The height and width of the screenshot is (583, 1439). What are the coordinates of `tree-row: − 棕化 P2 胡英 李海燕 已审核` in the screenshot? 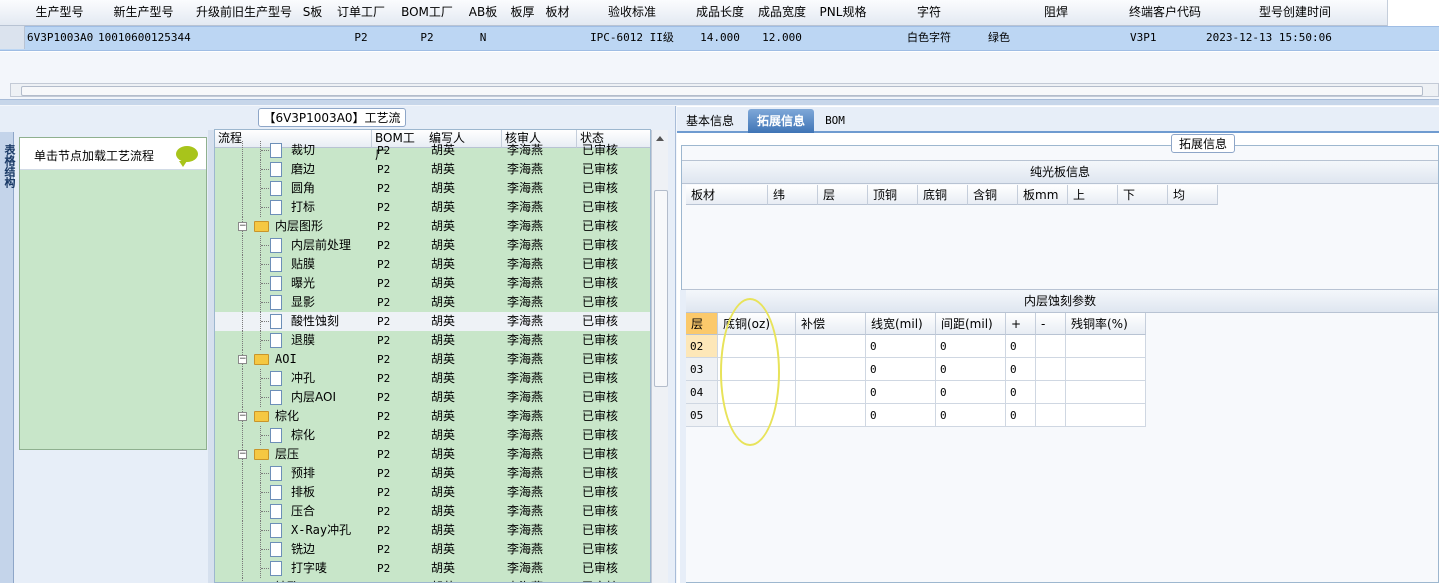 It's located at (432, 416).